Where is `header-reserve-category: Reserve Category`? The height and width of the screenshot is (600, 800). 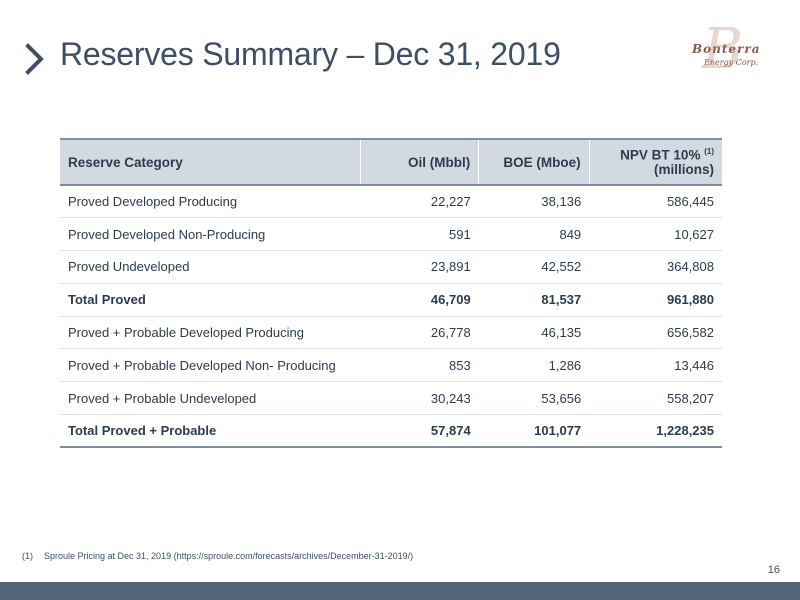
header-reserve-category: Reserve Category is located at coordinates (210, 162).